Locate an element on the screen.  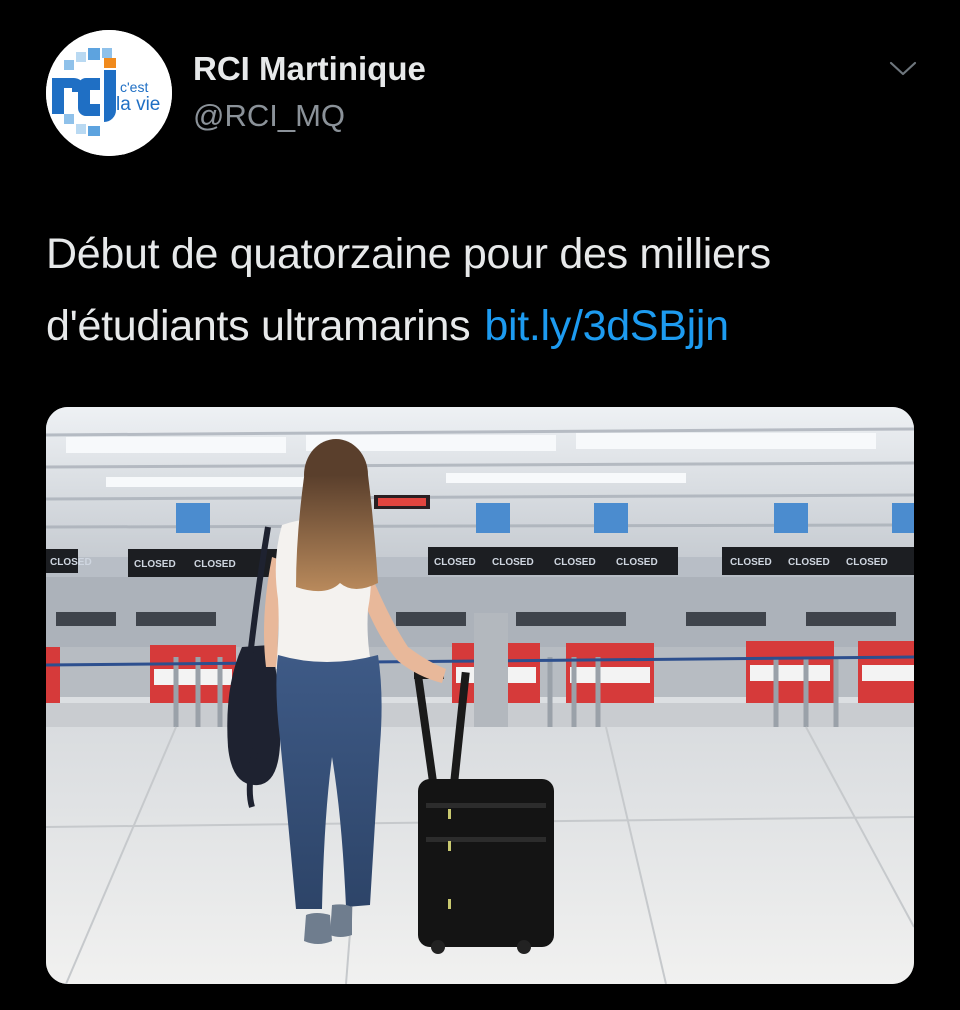
logo-tagline-2: la vie is located at coordinates (138, 104).